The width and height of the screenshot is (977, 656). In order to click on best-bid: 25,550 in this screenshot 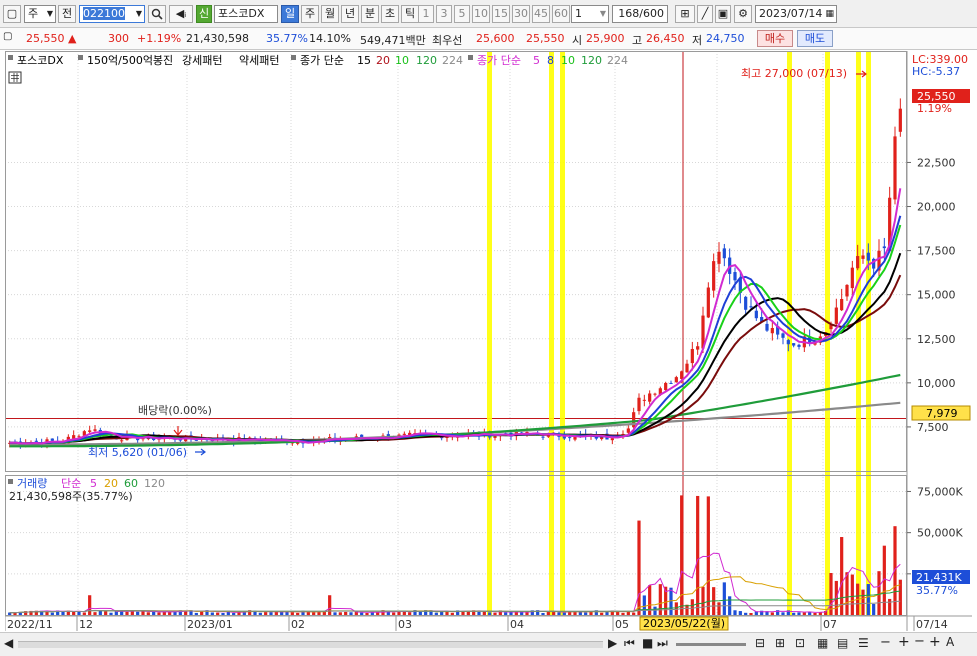, I will do `click(545, 38)`.